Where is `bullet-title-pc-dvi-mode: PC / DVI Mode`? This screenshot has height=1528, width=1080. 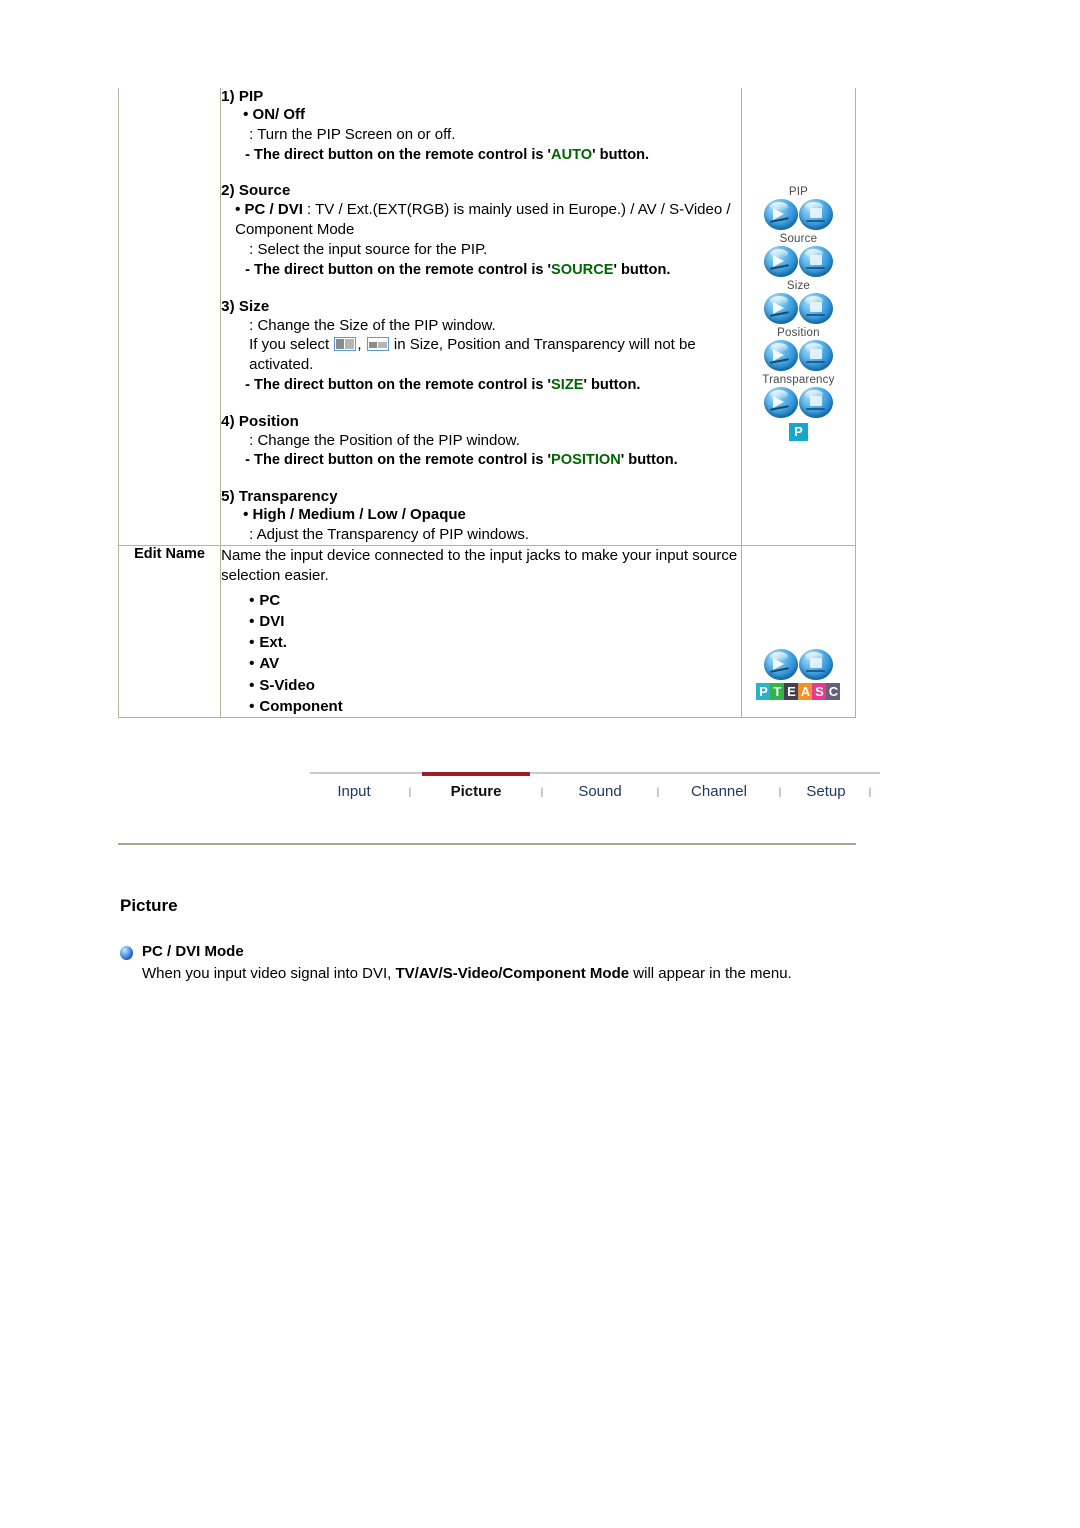 bullet-title-pc-dvi-mode: PC / DVI Mode is located at coordinates (193, 951).